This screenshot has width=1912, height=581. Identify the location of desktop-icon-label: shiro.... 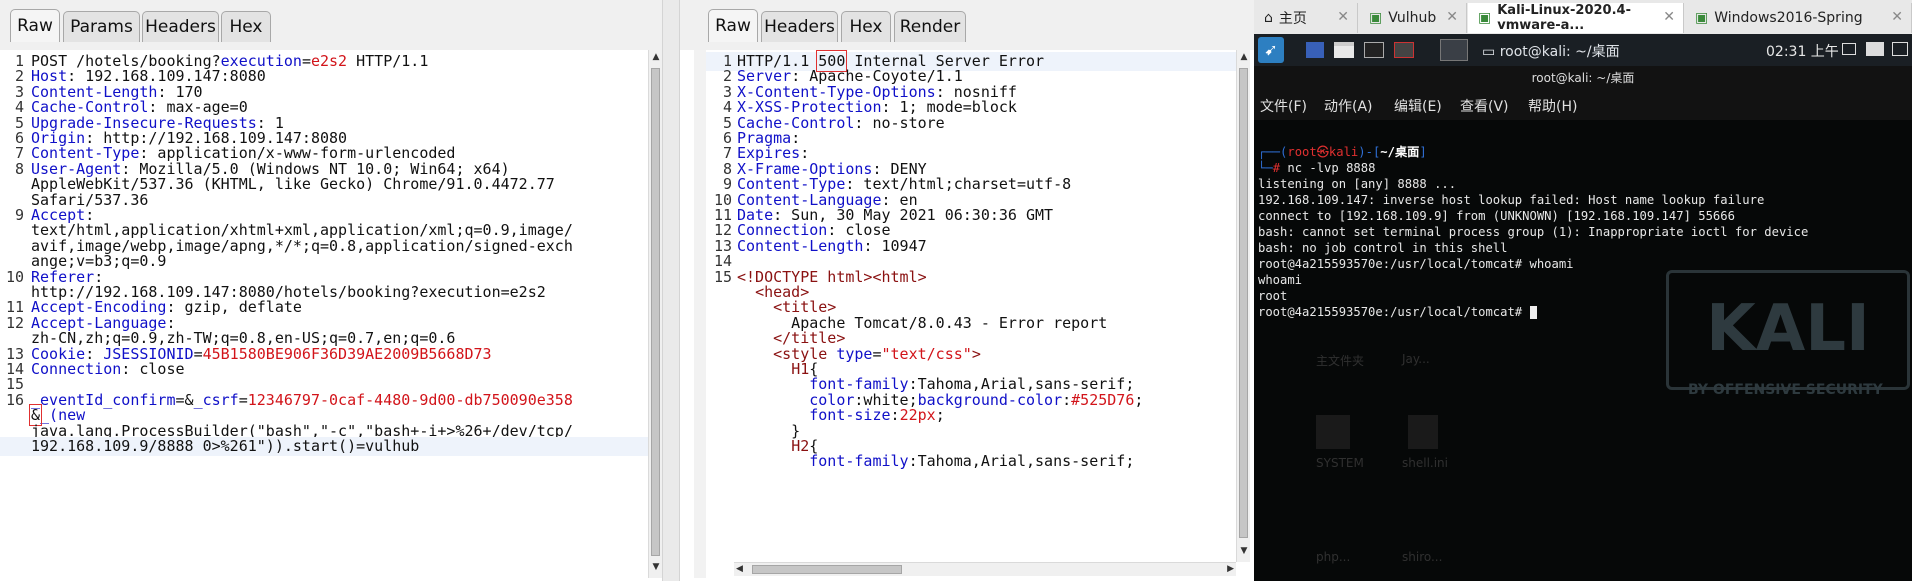
(1422, 557).